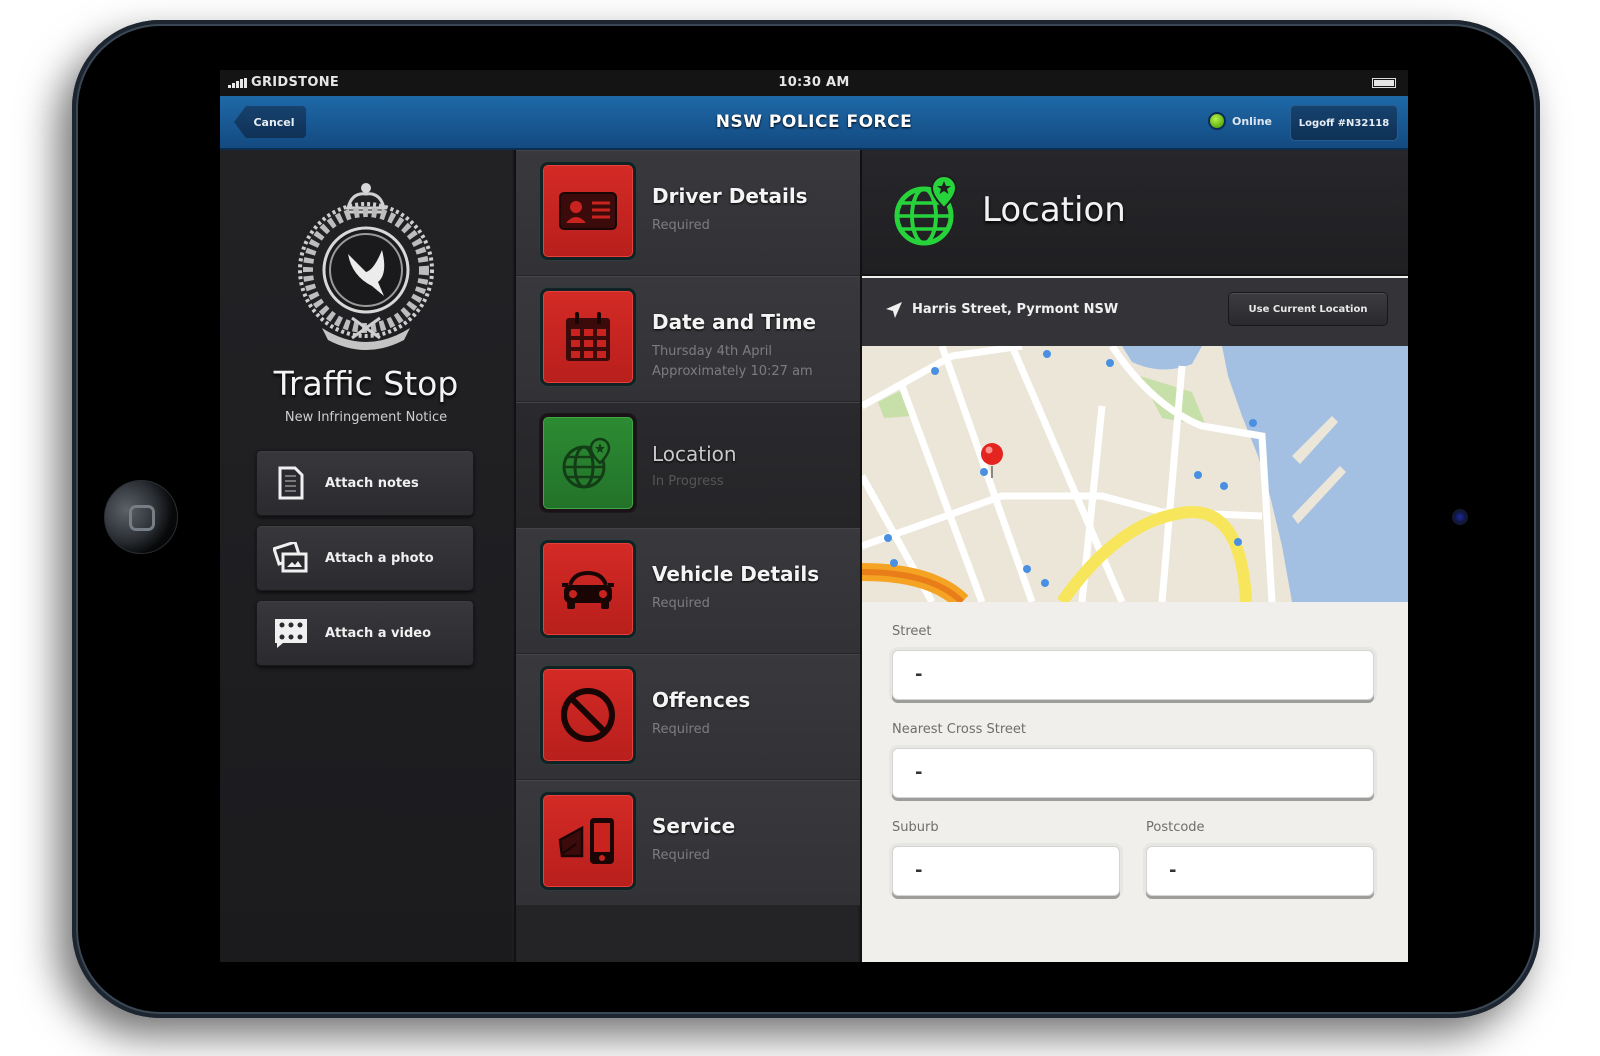 This screenshot has height=1056, width=1600. Describe the element at coordinates (732, 371) in the screenshot. I see `task-time: Approximately 10:27 am` at that location.